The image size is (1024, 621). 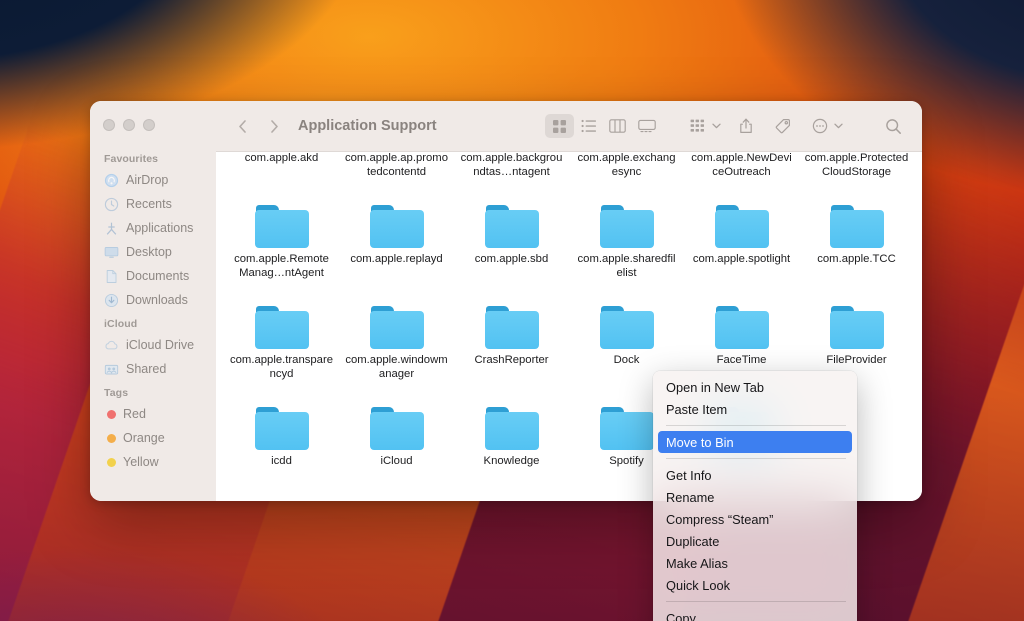 What do you see at coordinates (149, 125) in the screenshot?
I see `zoom-button` at bounding box center [149, 125].